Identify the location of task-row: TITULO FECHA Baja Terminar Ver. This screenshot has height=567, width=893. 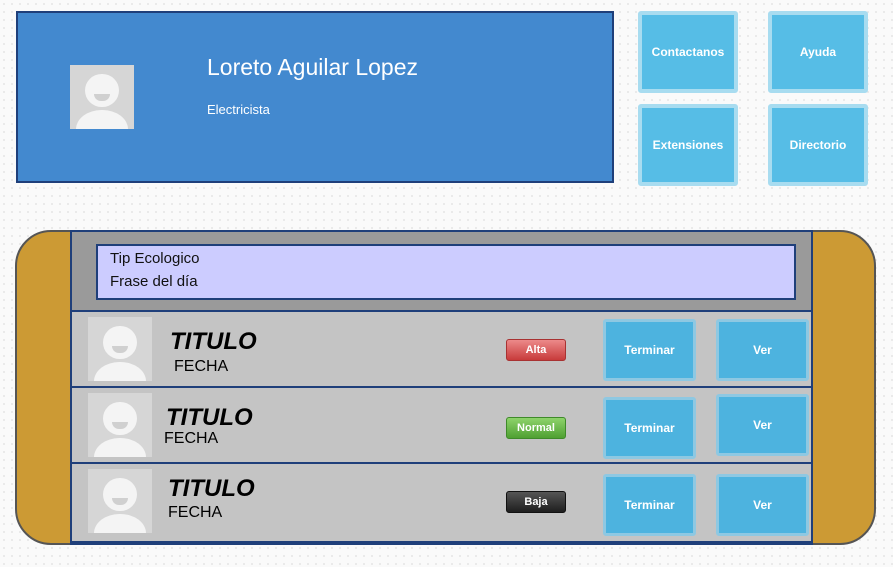
(441, 502).